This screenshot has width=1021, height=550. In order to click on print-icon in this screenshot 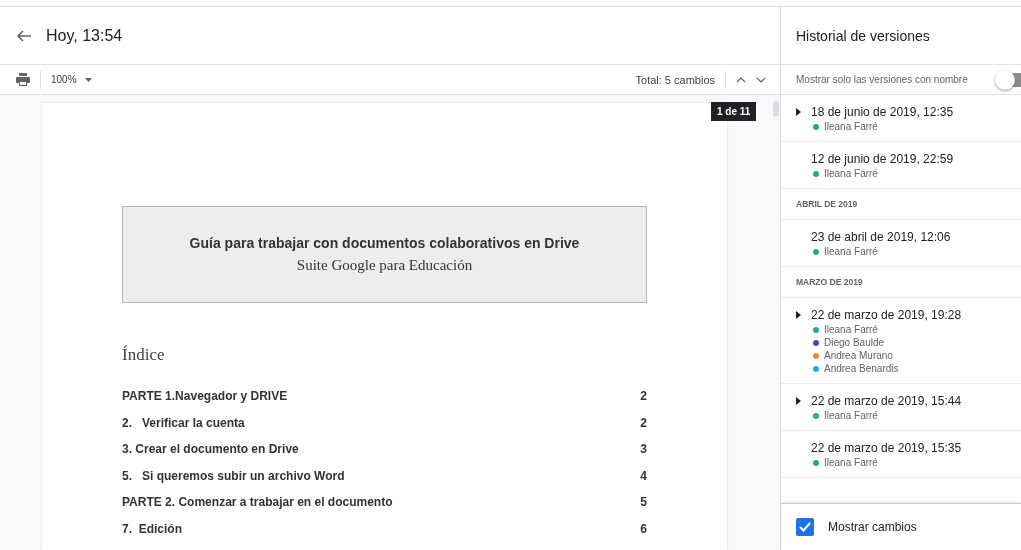, I will do `click(23, 79)`.